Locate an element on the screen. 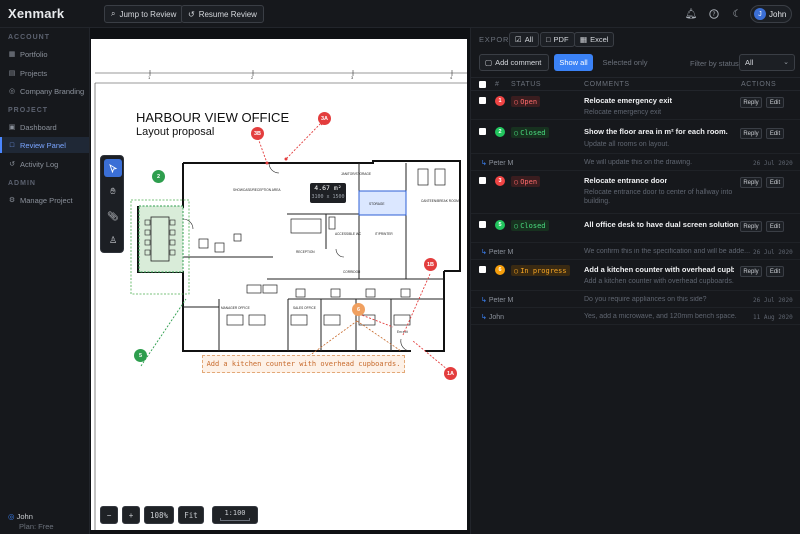  help-icon: ? is located at coordinates (714, 14).